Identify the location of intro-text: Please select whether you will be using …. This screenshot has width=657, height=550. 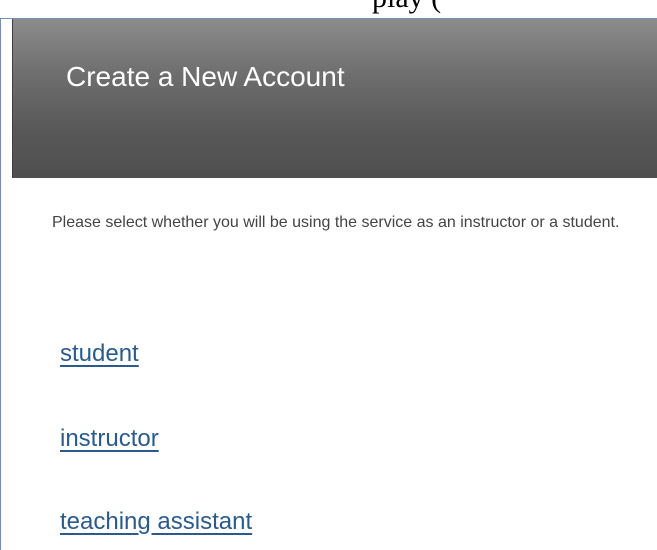
(336, 222).